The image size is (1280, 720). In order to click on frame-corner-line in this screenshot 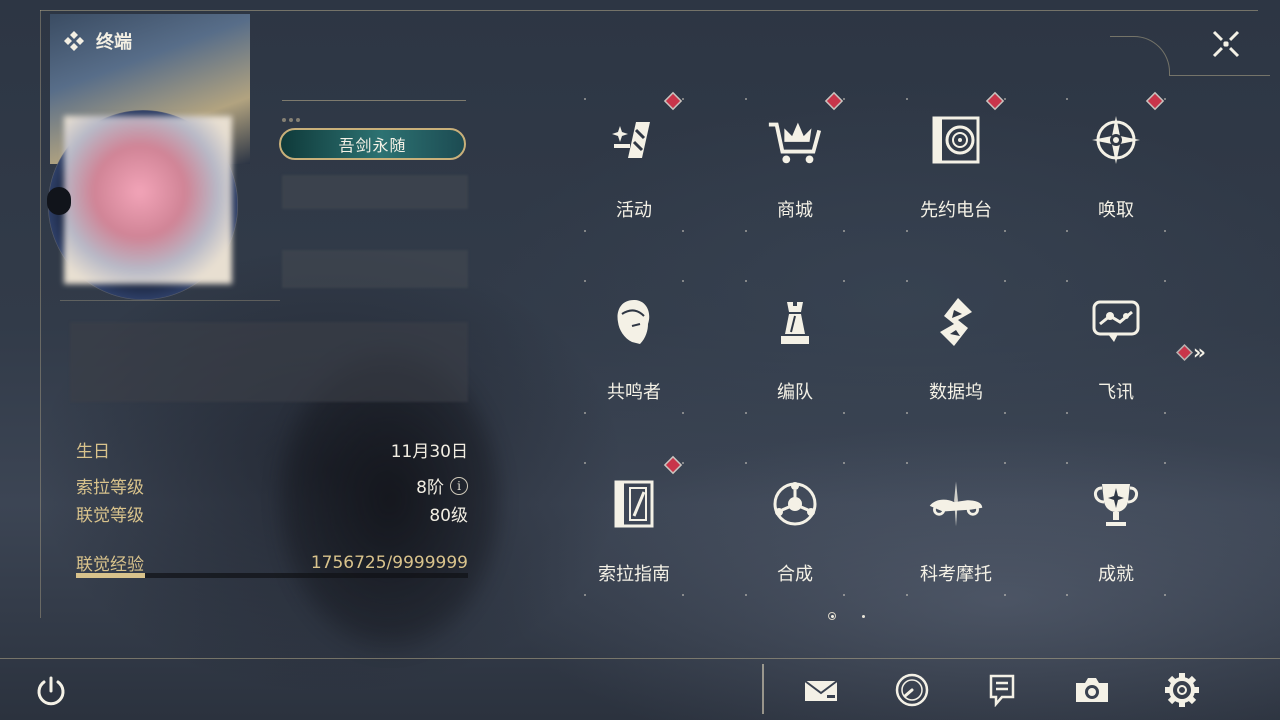, I will do `click(1220, 75)`.